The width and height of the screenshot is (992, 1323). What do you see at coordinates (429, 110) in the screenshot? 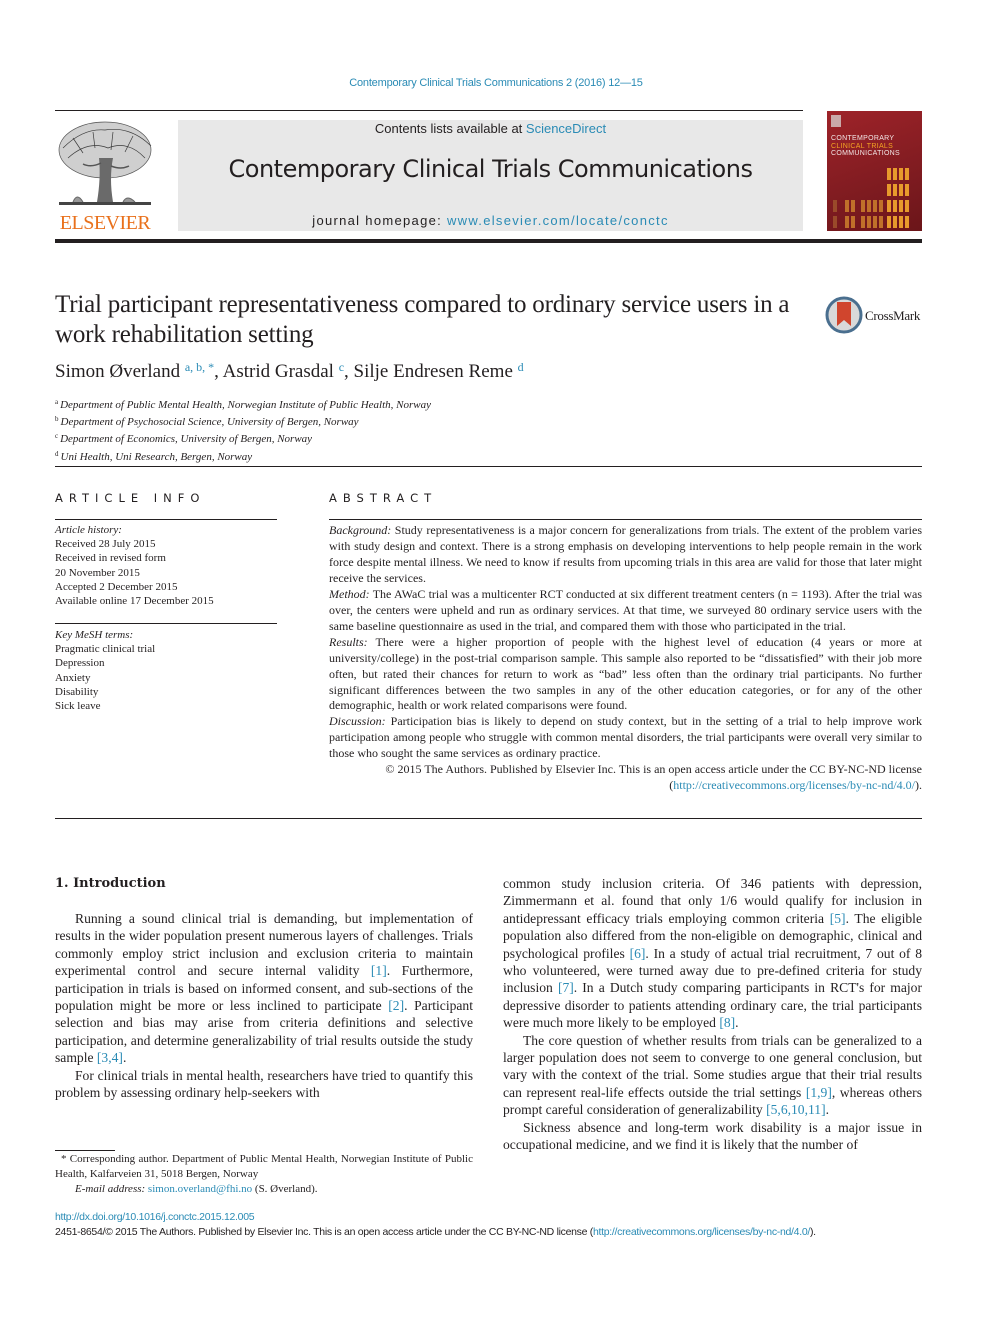
I see `top-rule` at bounding box center [429, 110].